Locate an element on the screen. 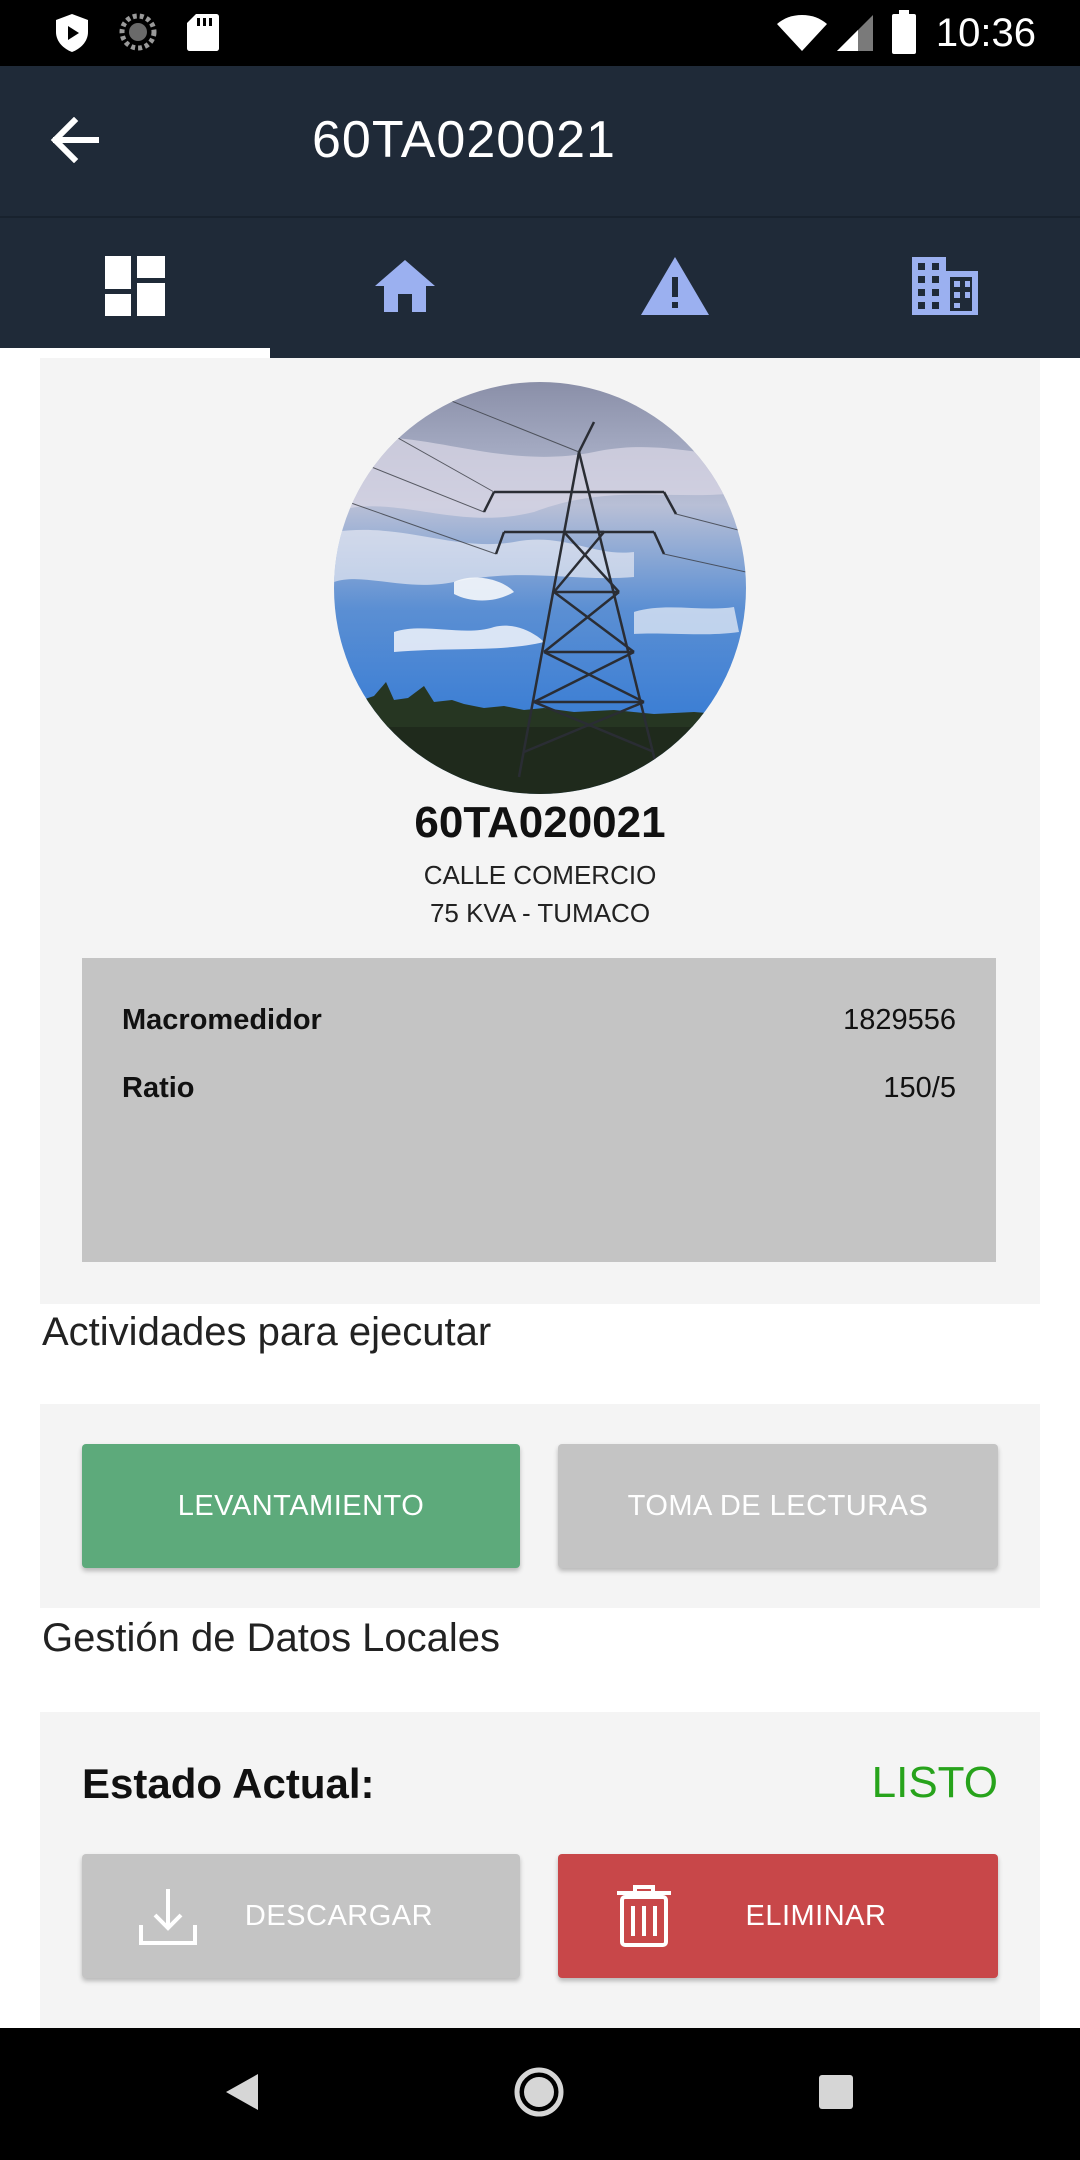 The image size is (1080, 2160). nav-home-button is located at coordinates (539, 2094).